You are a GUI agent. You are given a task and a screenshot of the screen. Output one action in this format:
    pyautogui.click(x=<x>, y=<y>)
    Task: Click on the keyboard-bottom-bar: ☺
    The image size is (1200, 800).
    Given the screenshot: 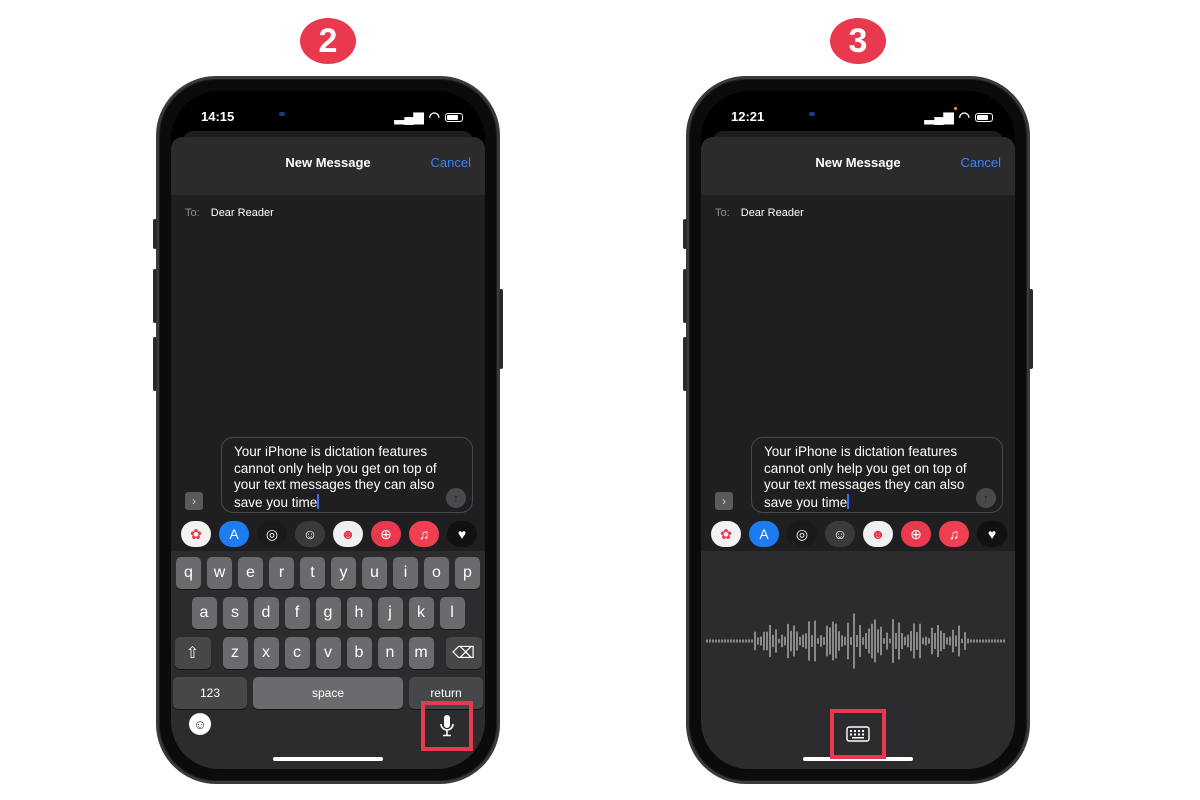 What is the action you would take?
    pyautogui.click(x=328, y=734)
    